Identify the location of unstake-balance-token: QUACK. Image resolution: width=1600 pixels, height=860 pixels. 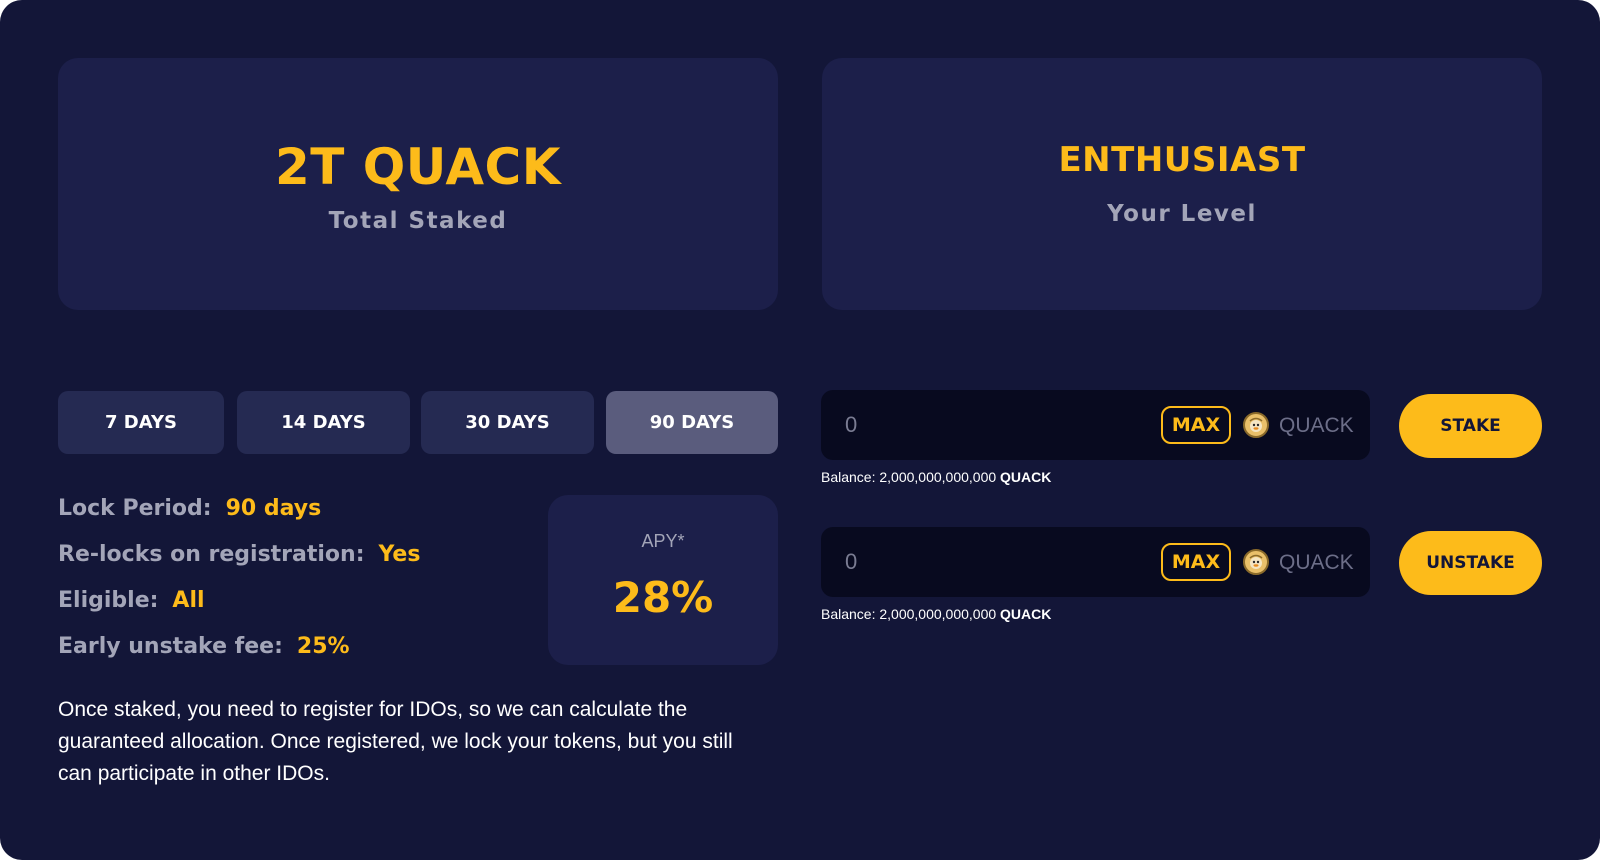
(1026, 614).